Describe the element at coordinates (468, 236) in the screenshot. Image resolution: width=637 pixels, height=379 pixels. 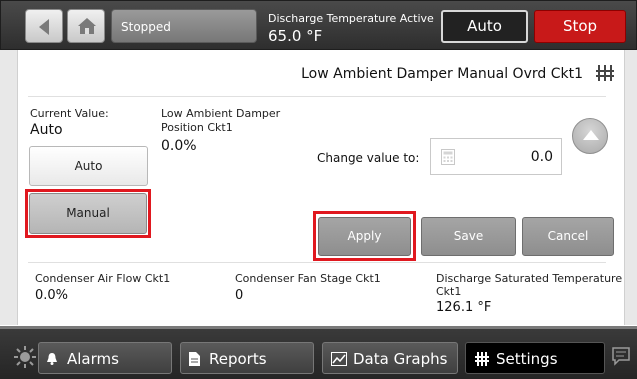
I see `save-button: Save` at that location.